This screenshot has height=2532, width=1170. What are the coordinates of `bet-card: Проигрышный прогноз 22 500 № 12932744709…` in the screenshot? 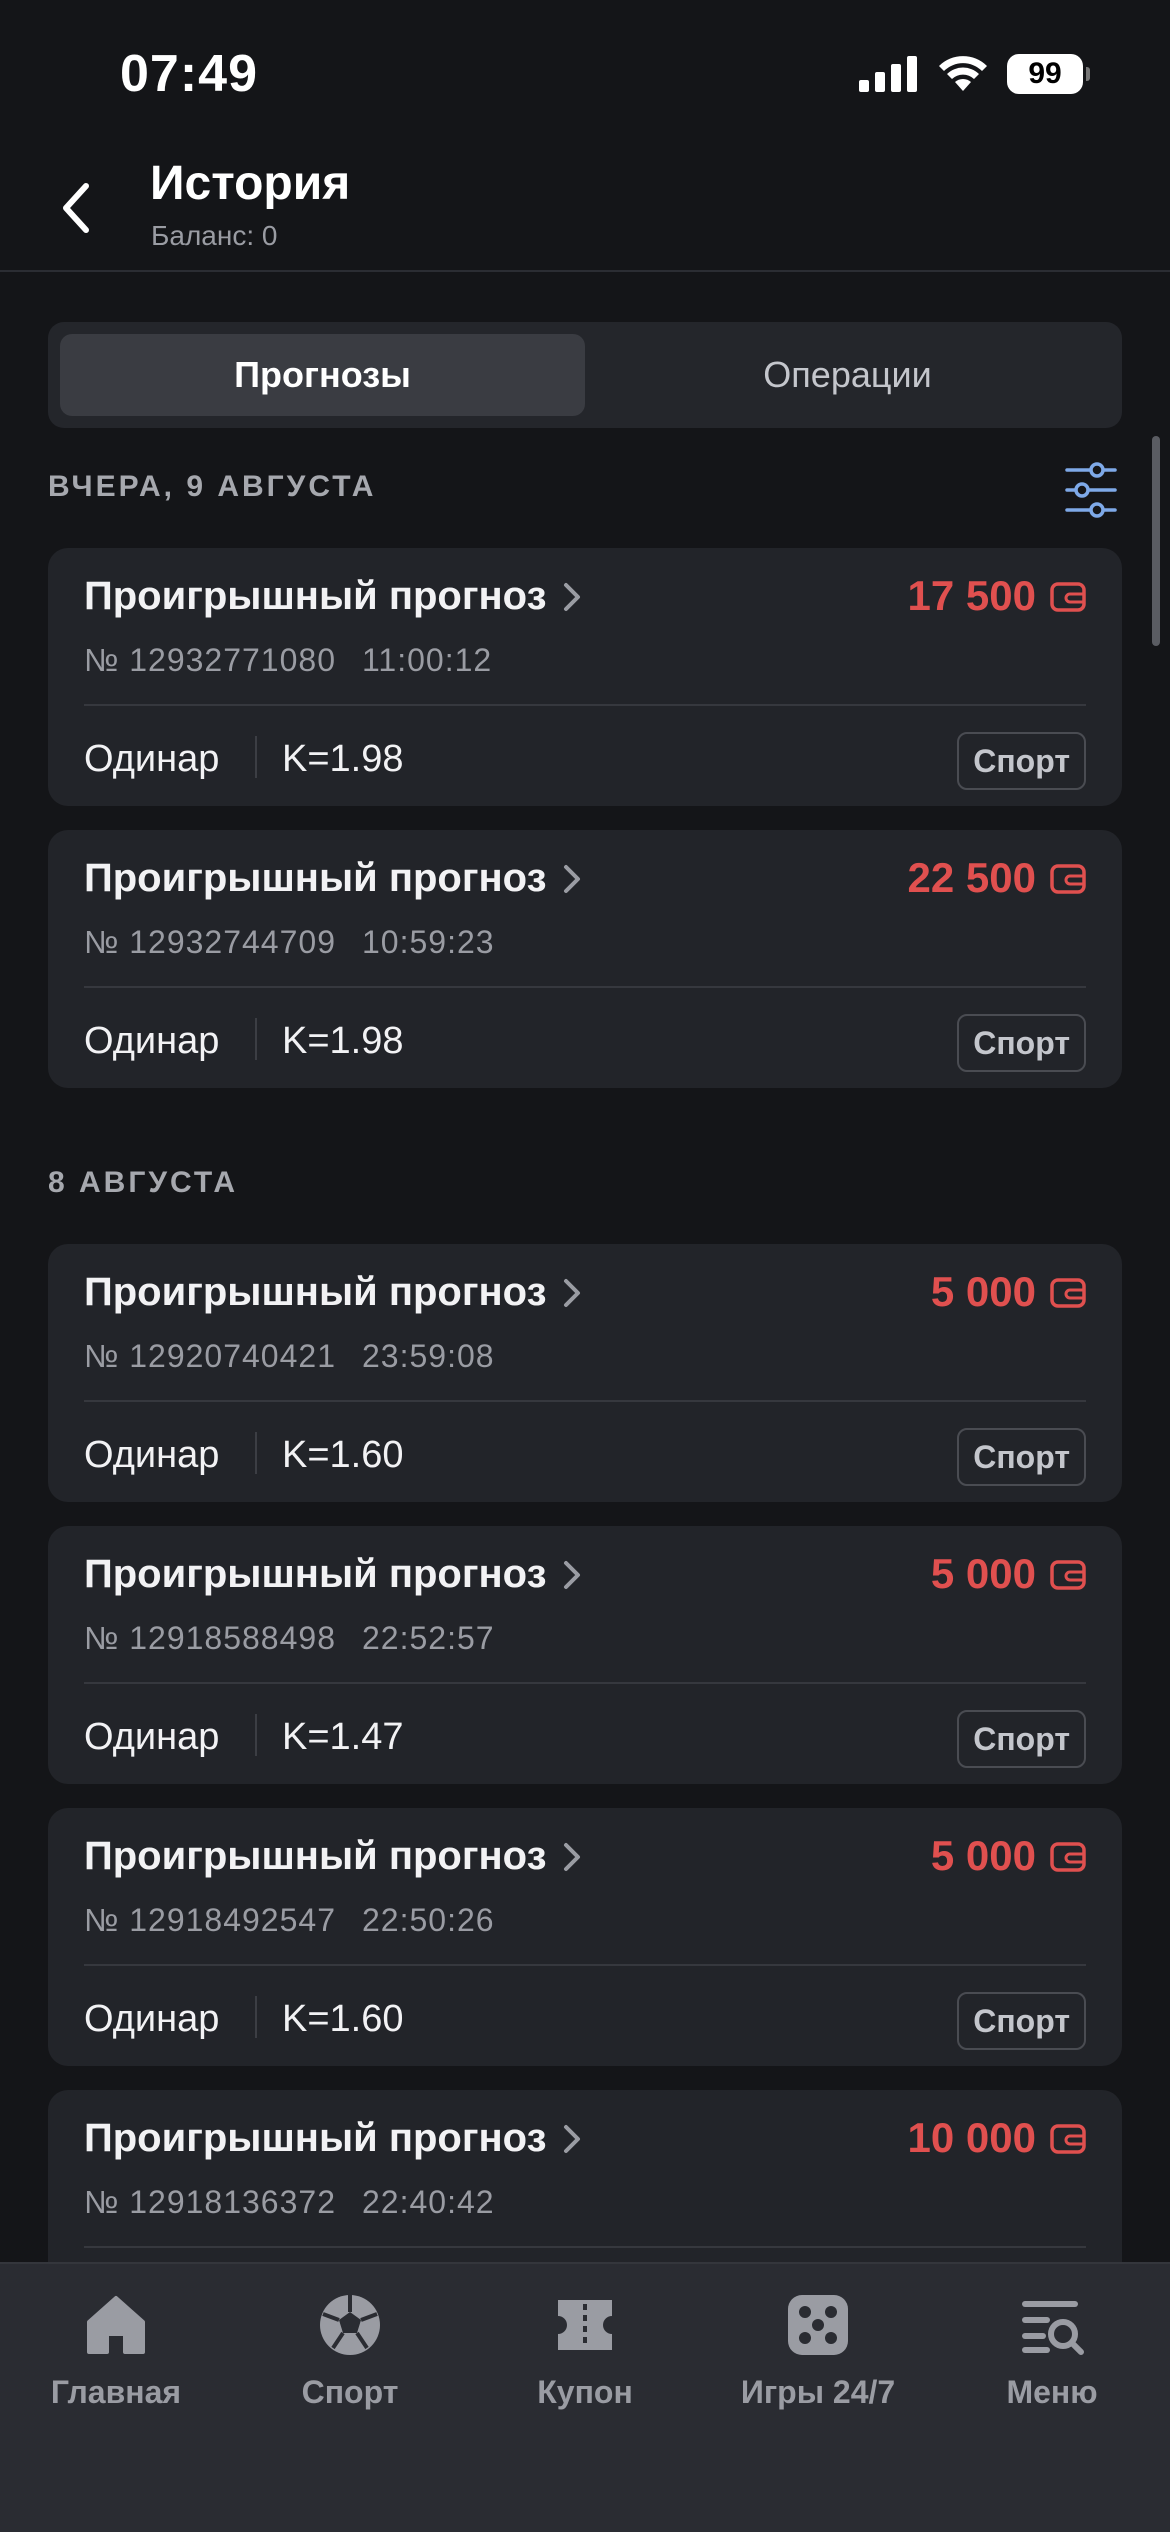 It's located at (585, 959).